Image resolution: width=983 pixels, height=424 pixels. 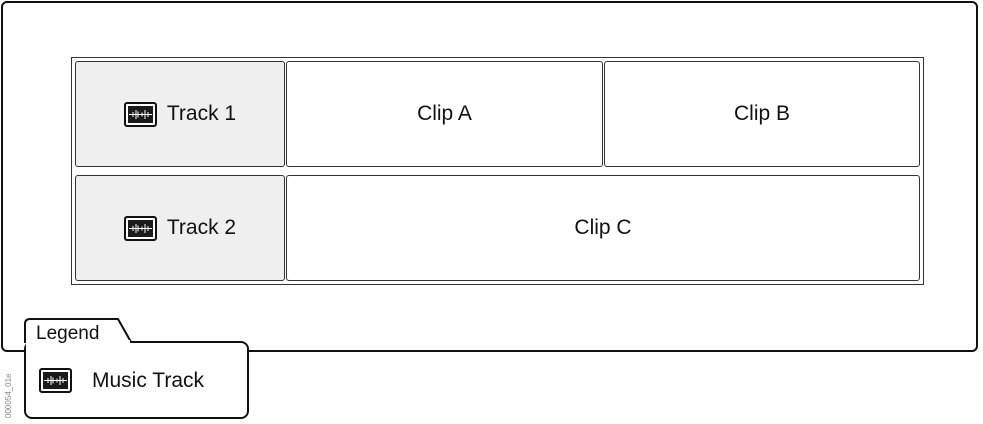 I want to click on legend-title: Legend, so click(x=68, y=333).